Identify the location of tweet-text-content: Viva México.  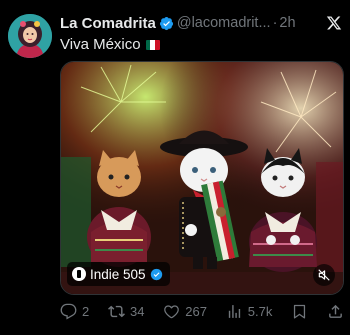
(100, 44).